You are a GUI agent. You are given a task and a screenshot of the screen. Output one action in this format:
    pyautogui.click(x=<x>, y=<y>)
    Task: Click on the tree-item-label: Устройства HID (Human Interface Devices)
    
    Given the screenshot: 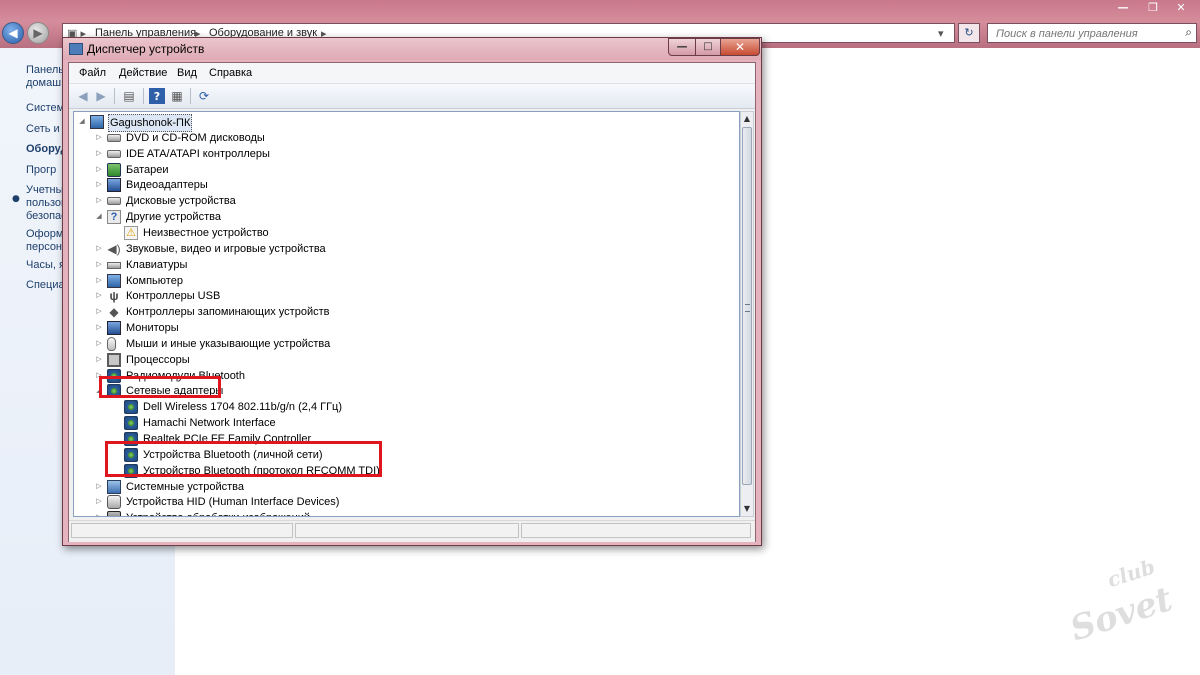 What is the action you would take?
    pyautogui.click(x=233, y=502)
    